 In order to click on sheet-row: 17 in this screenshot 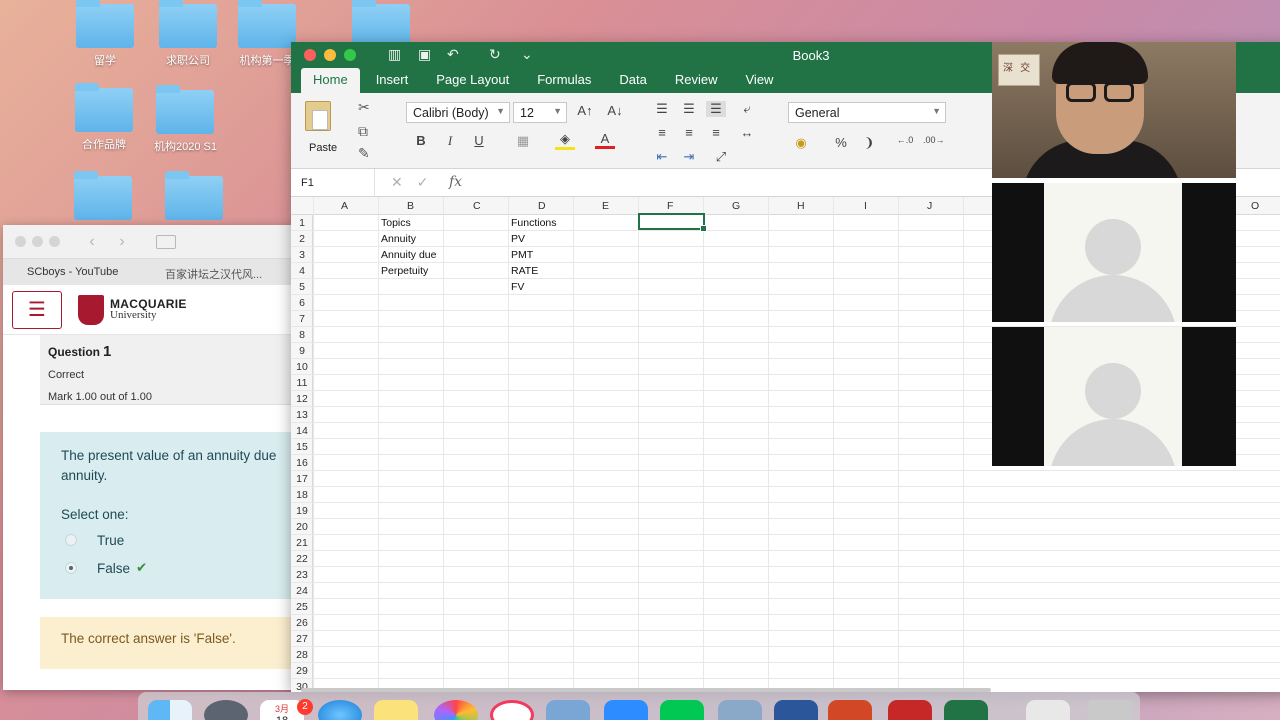, I will do `click(785, 479)`.